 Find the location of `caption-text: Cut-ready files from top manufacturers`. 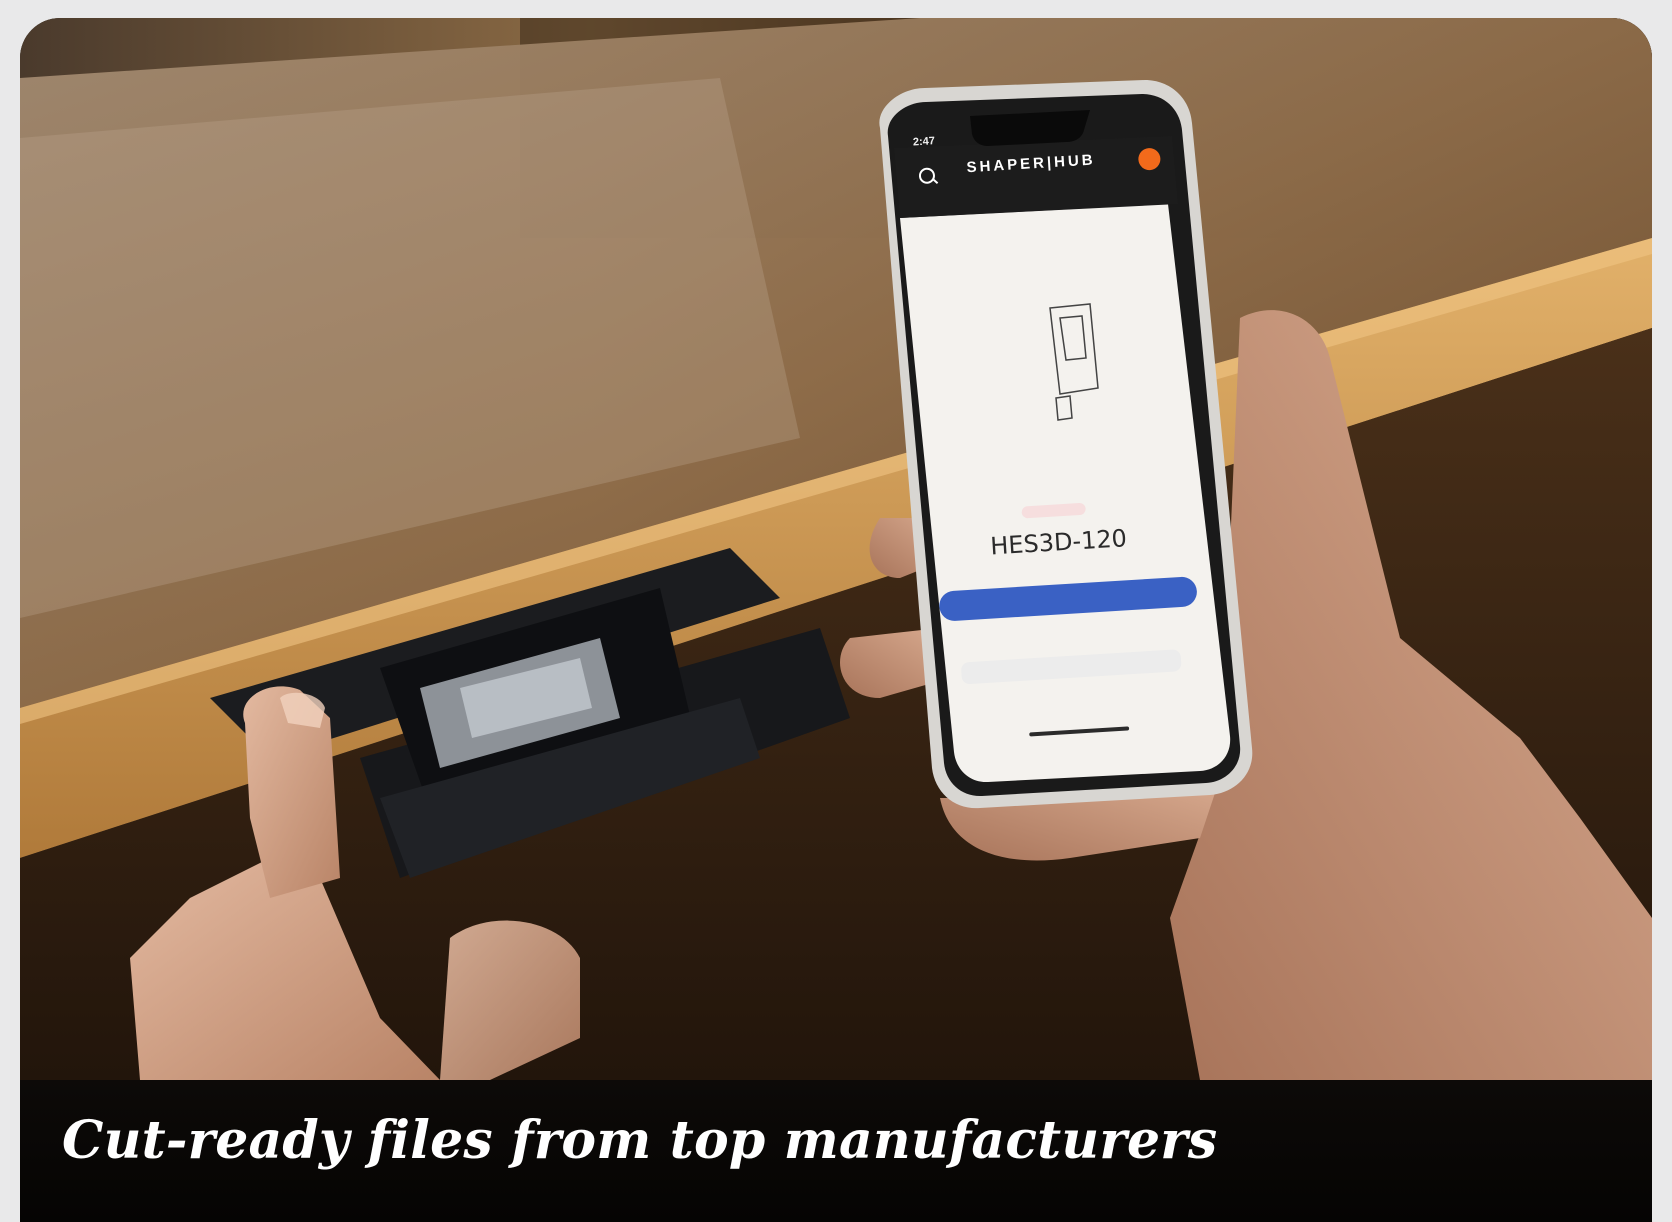

caption-text: Cut-ready files from top manufacturers is located at coordinates (640, 1140).